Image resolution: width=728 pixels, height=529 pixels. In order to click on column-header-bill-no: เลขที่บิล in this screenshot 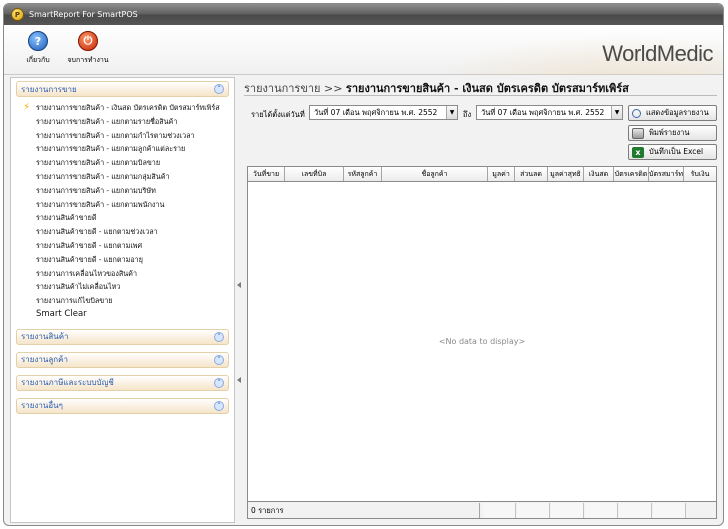, I will do `click(314, 174)`.